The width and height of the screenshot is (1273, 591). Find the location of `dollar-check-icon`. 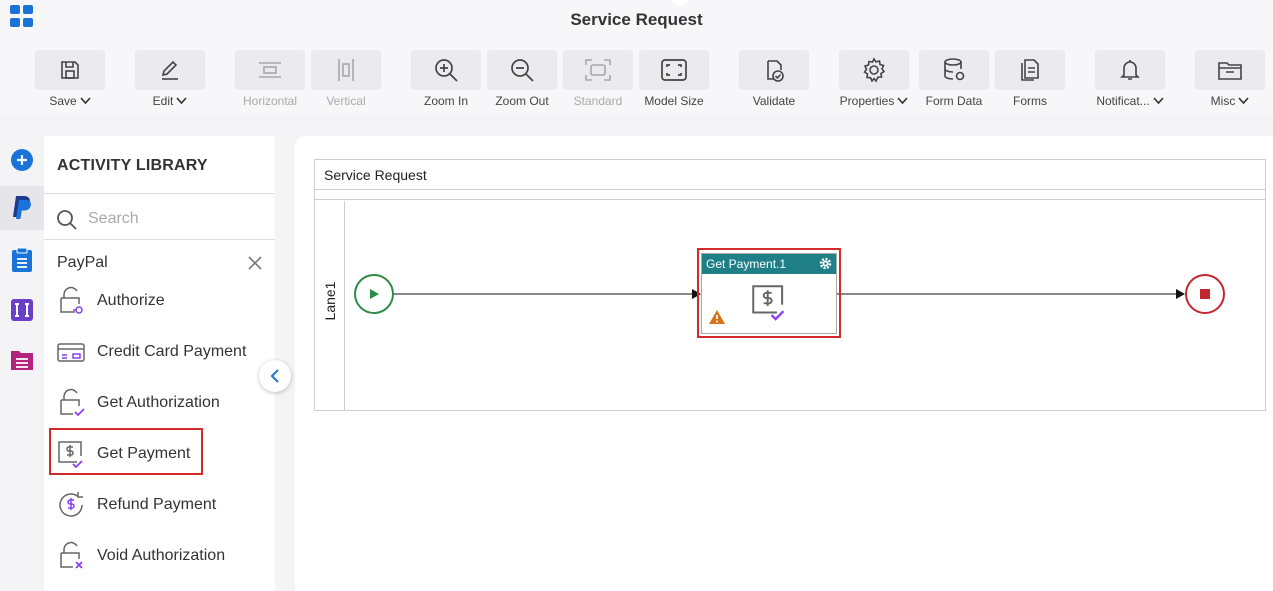

dollar-check-icon is located at coordinates (768, 303).